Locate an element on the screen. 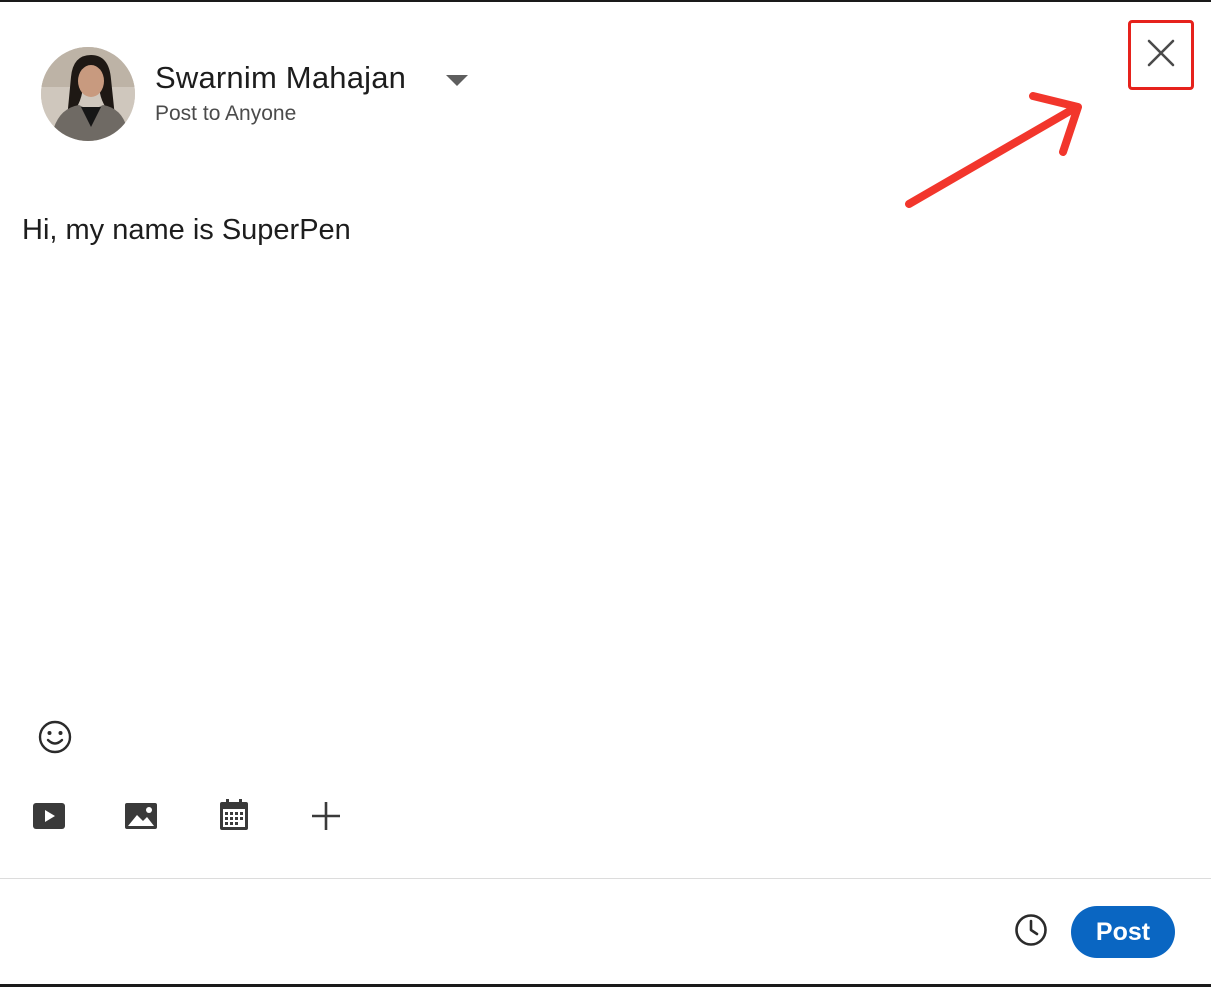 The height and width of the screenshot is (987, 1211). caret-down-icon is located at coordinates (457, 80).